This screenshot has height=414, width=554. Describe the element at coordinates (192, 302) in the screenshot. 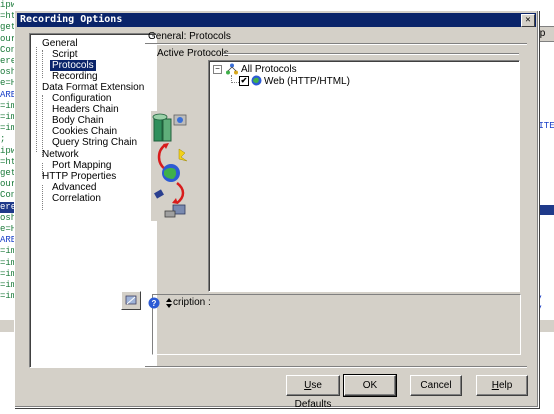

I see `description-label: cription :` at that location.